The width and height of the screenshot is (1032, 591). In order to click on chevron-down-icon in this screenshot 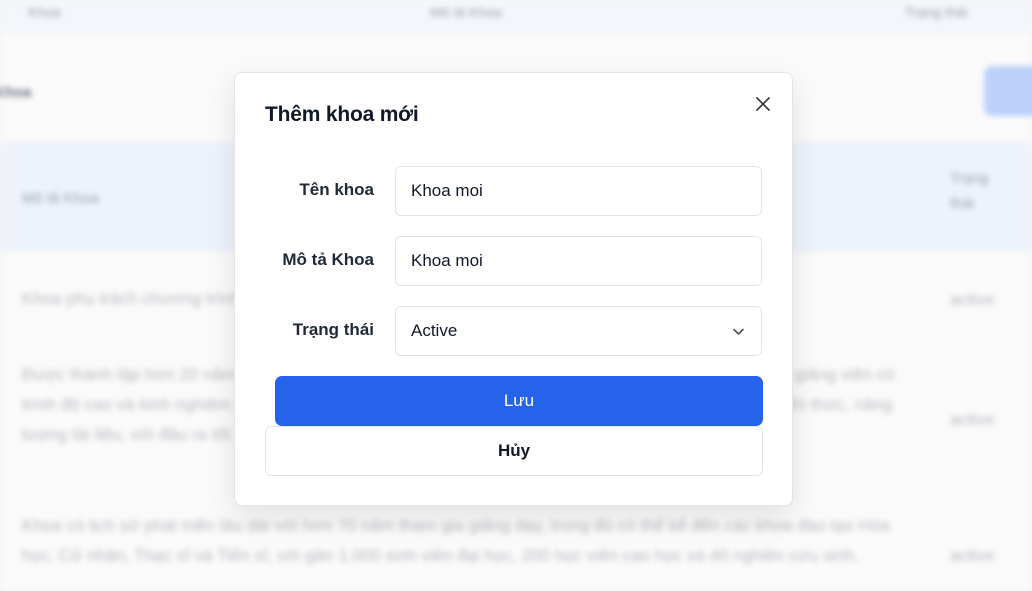, I will do `click(738, 331)`.